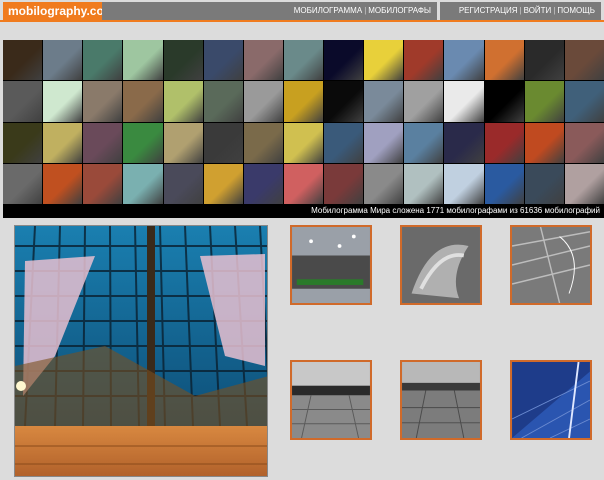  I want to click on nav-link-register: РЕГИСТРАЦИЯ, so click(488, 10).